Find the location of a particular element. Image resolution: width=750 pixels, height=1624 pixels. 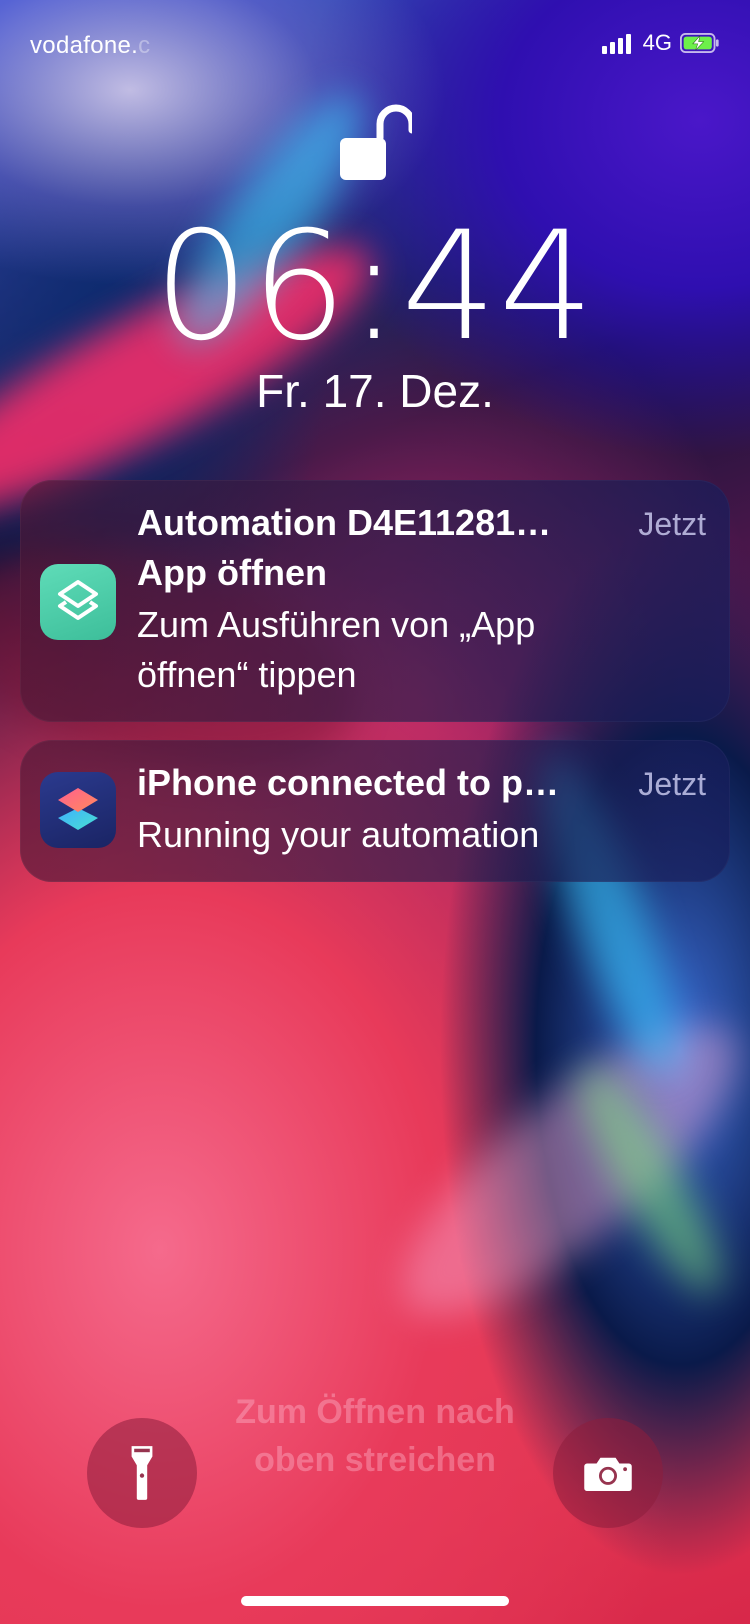

notification-message: Running your automation is located at coordinates (338, 834).